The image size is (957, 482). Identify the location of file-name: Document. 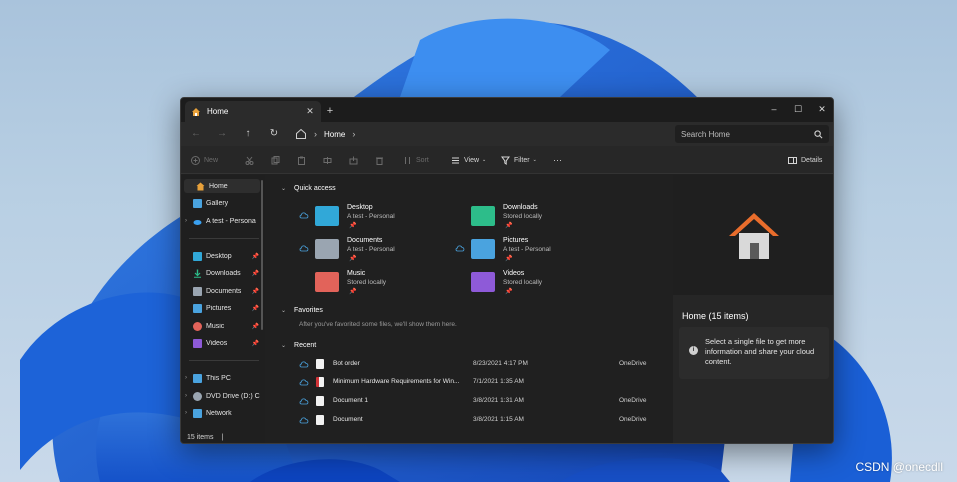
(348, 419).